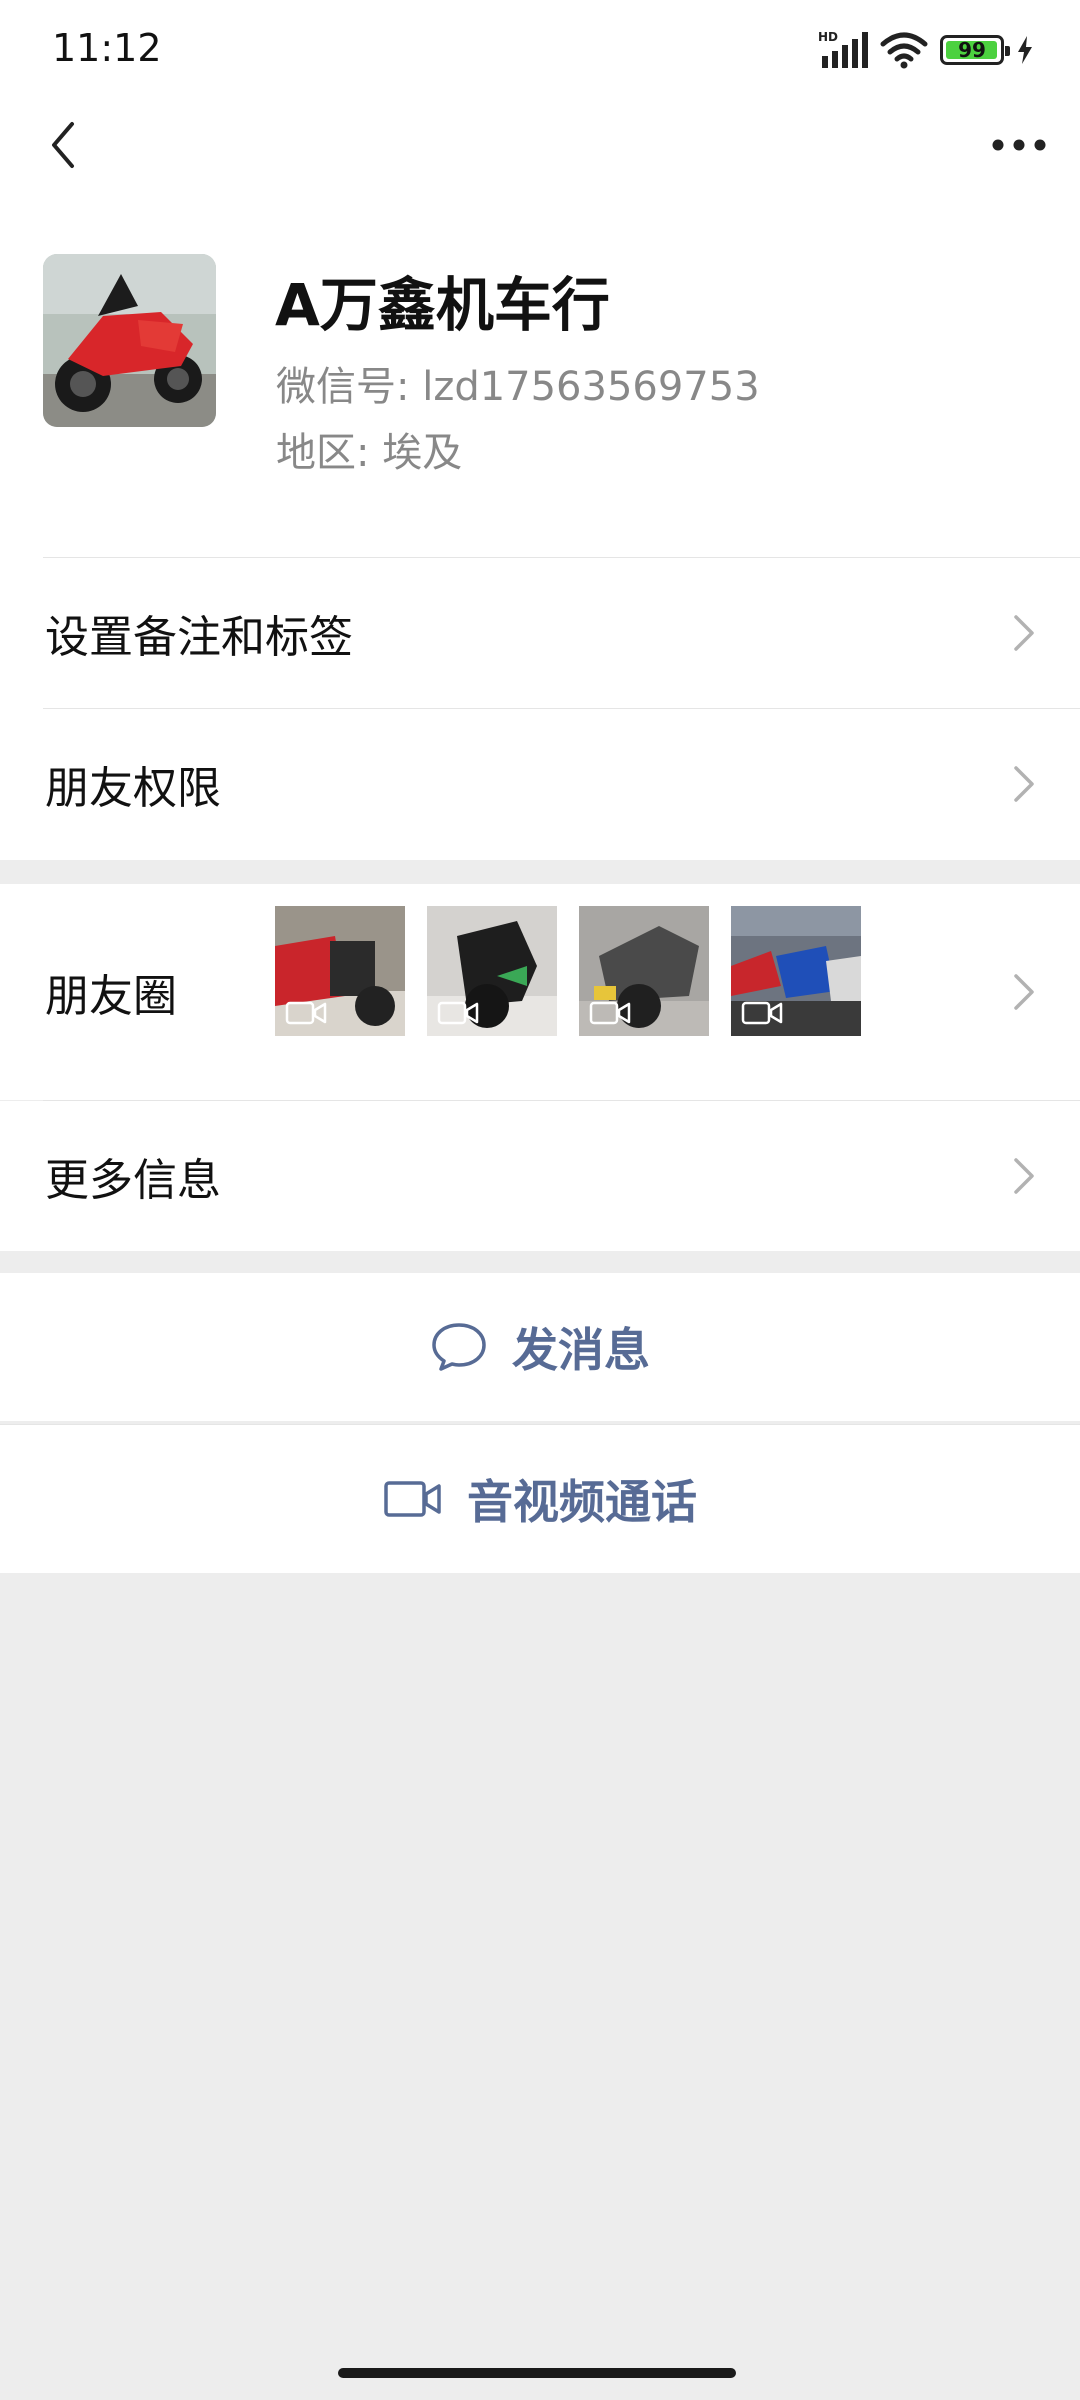 This screenshot has height=2400, width=1080. Describe the element at coordinates (442, 305) in the screenshot. I see `profile-name: A万鑫机车行` at that location.